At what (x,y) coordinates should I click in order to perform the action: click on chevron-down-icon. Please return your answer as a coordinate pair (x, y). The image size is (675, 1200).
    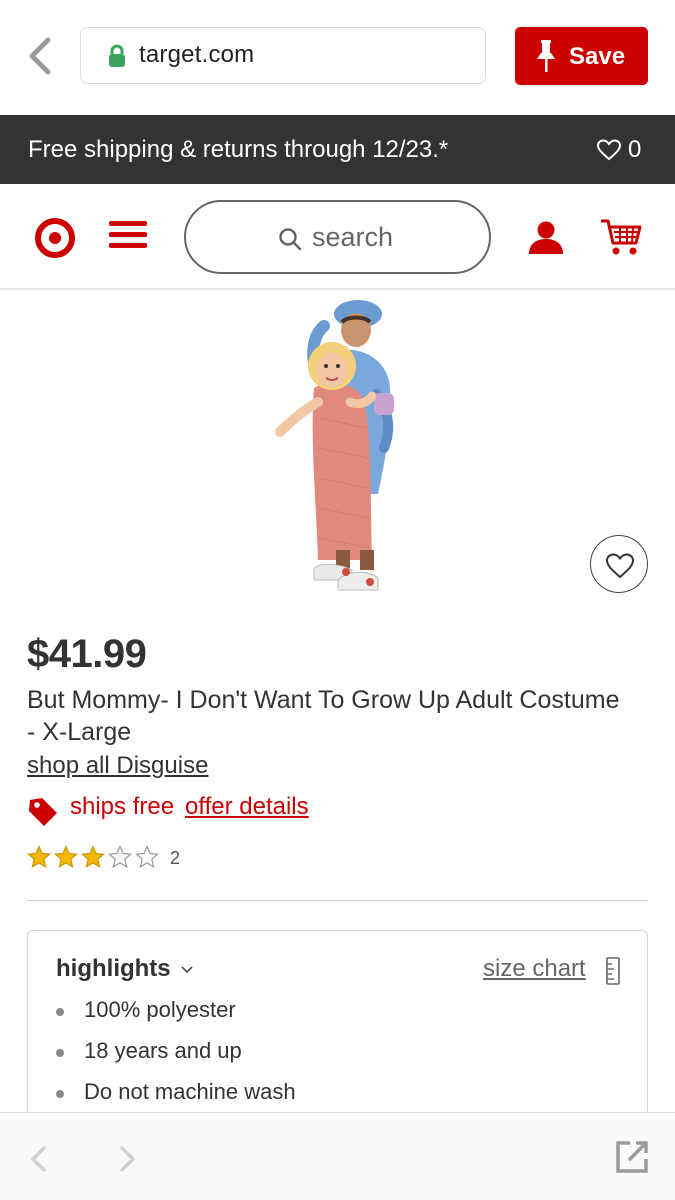
    Looking at the image, I should click on (187, 970).